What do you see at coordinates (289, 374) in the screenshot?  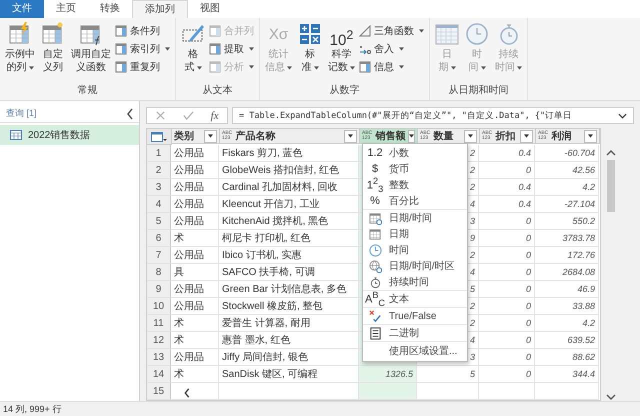 I see `table-cell: SanDisk 键区, 可编程` at bounding box center [289, 374].